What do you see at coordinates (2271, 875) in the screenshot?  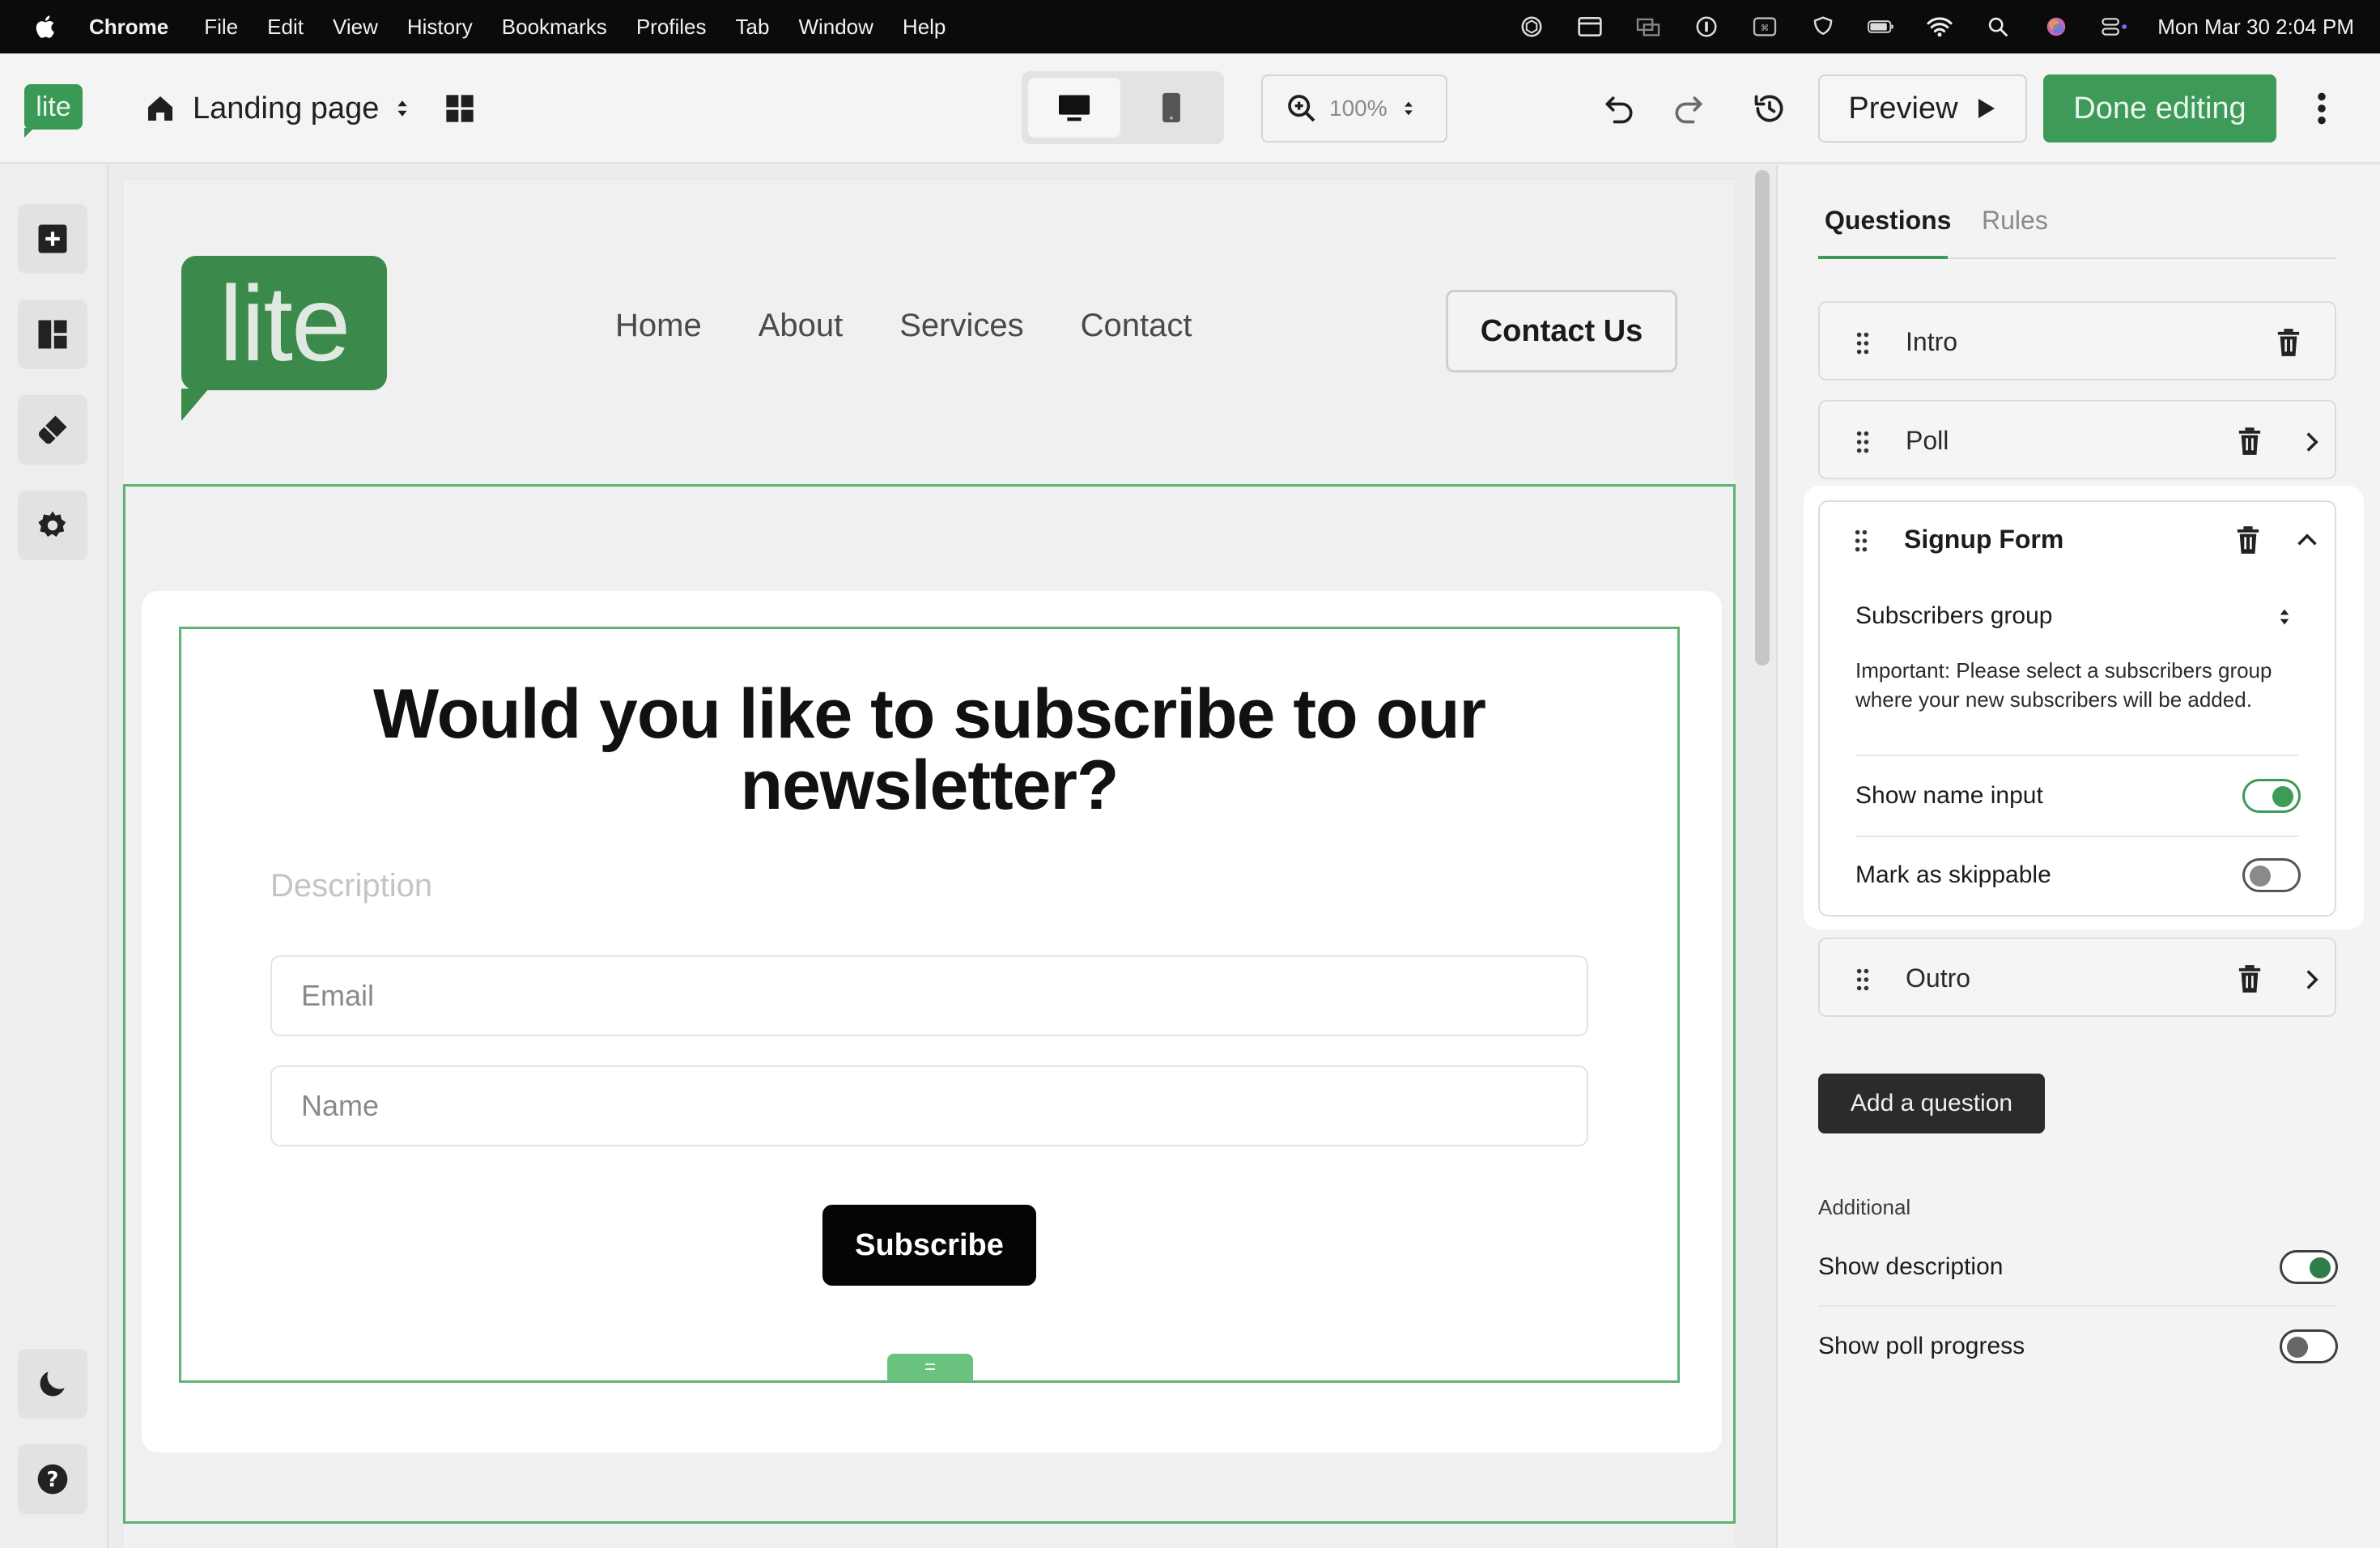 I see `mark-skippable-toggle` at bounding box center [2271, 875].